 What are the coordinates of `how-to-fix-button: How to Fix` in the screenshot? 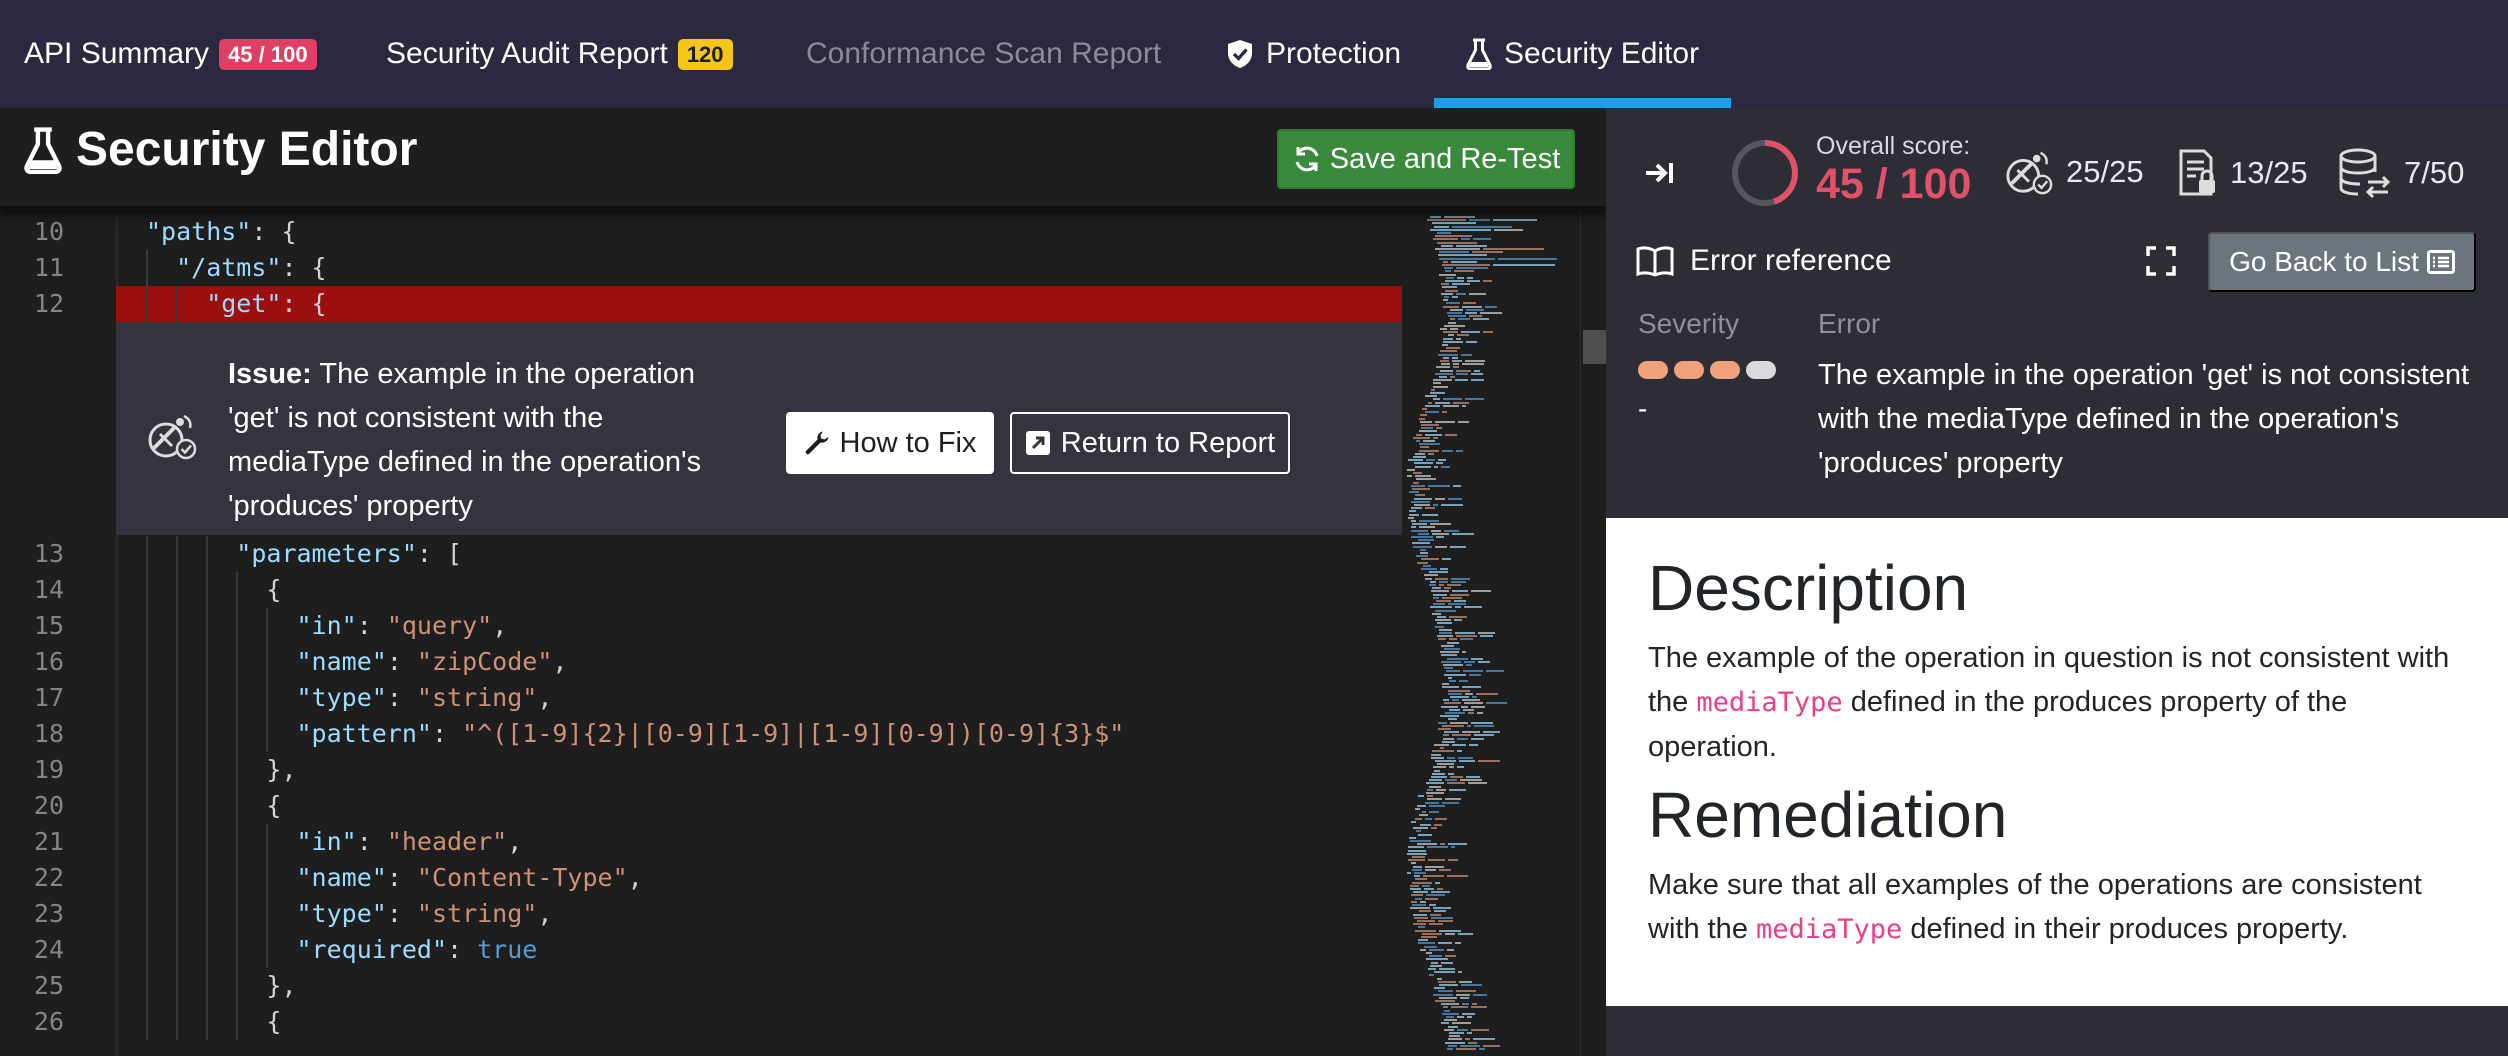 It's located at (890, 443).